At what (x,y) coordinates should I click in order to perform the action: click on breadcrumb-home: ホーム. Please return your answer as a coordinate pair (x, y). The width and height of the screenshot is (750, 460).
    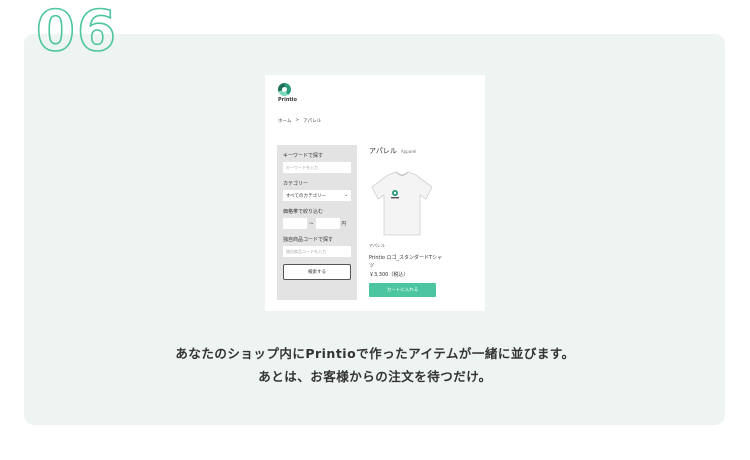
    Looking at the image, I should click on (284, 121).